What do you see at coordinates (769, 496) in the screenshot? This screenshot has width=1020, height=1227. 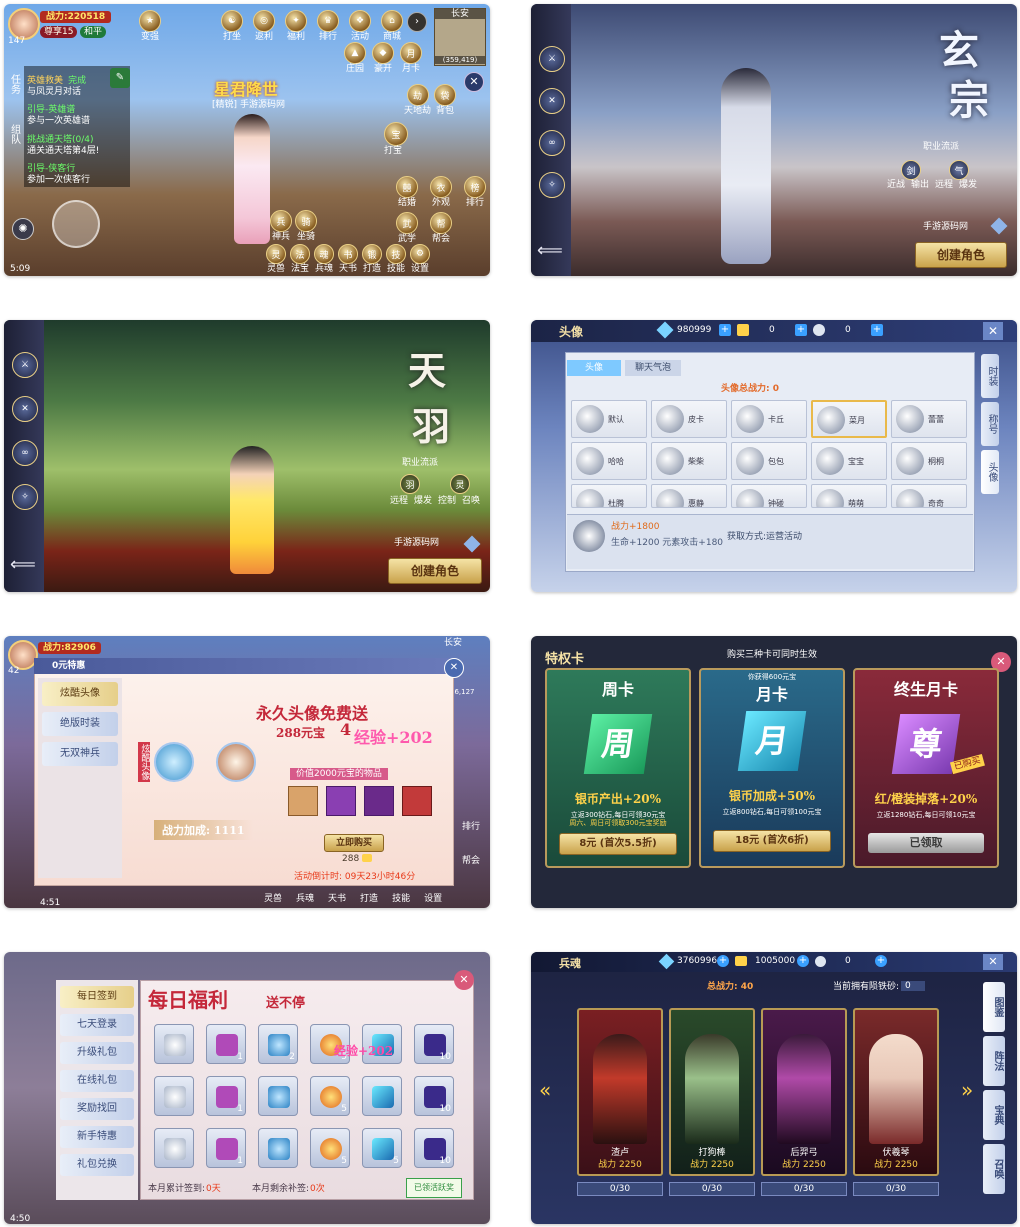 I see `avatar-cell: 钟碰` at bounding box center [769, 496].